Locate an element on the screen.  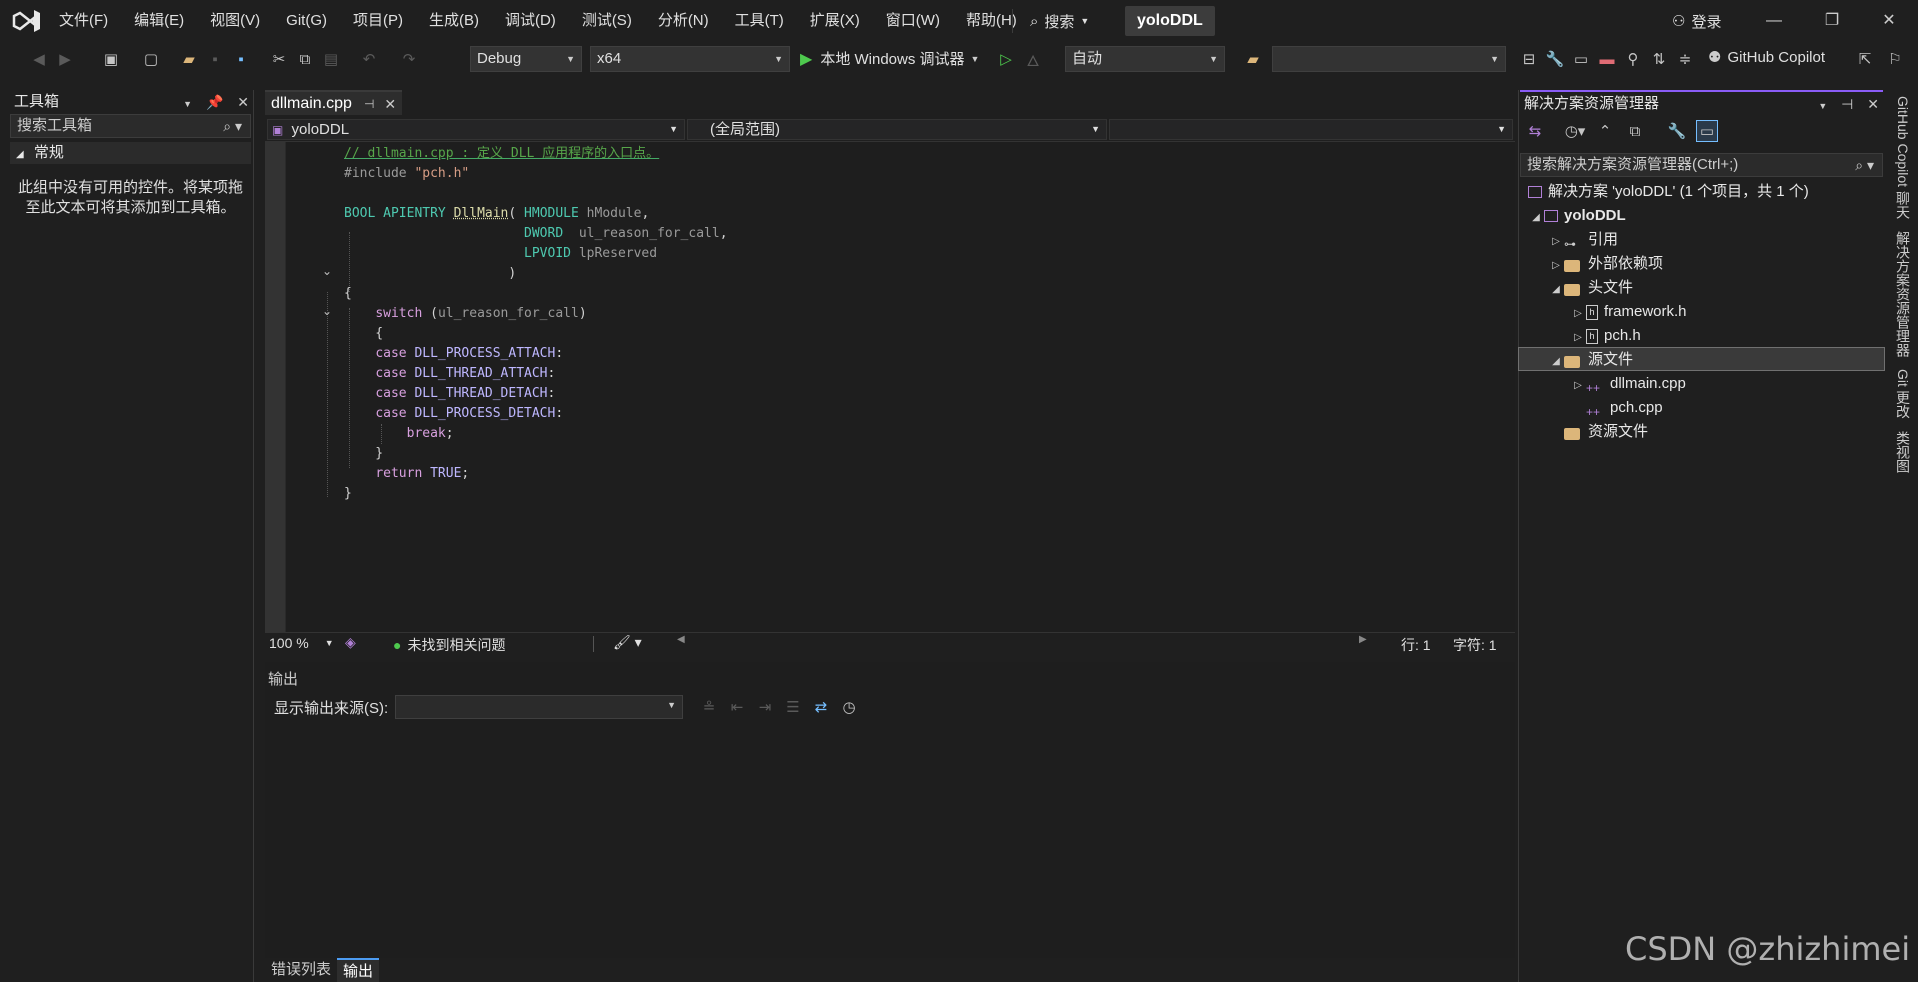
clear-all-icon: ☰ is located at coordinates (793, 707).